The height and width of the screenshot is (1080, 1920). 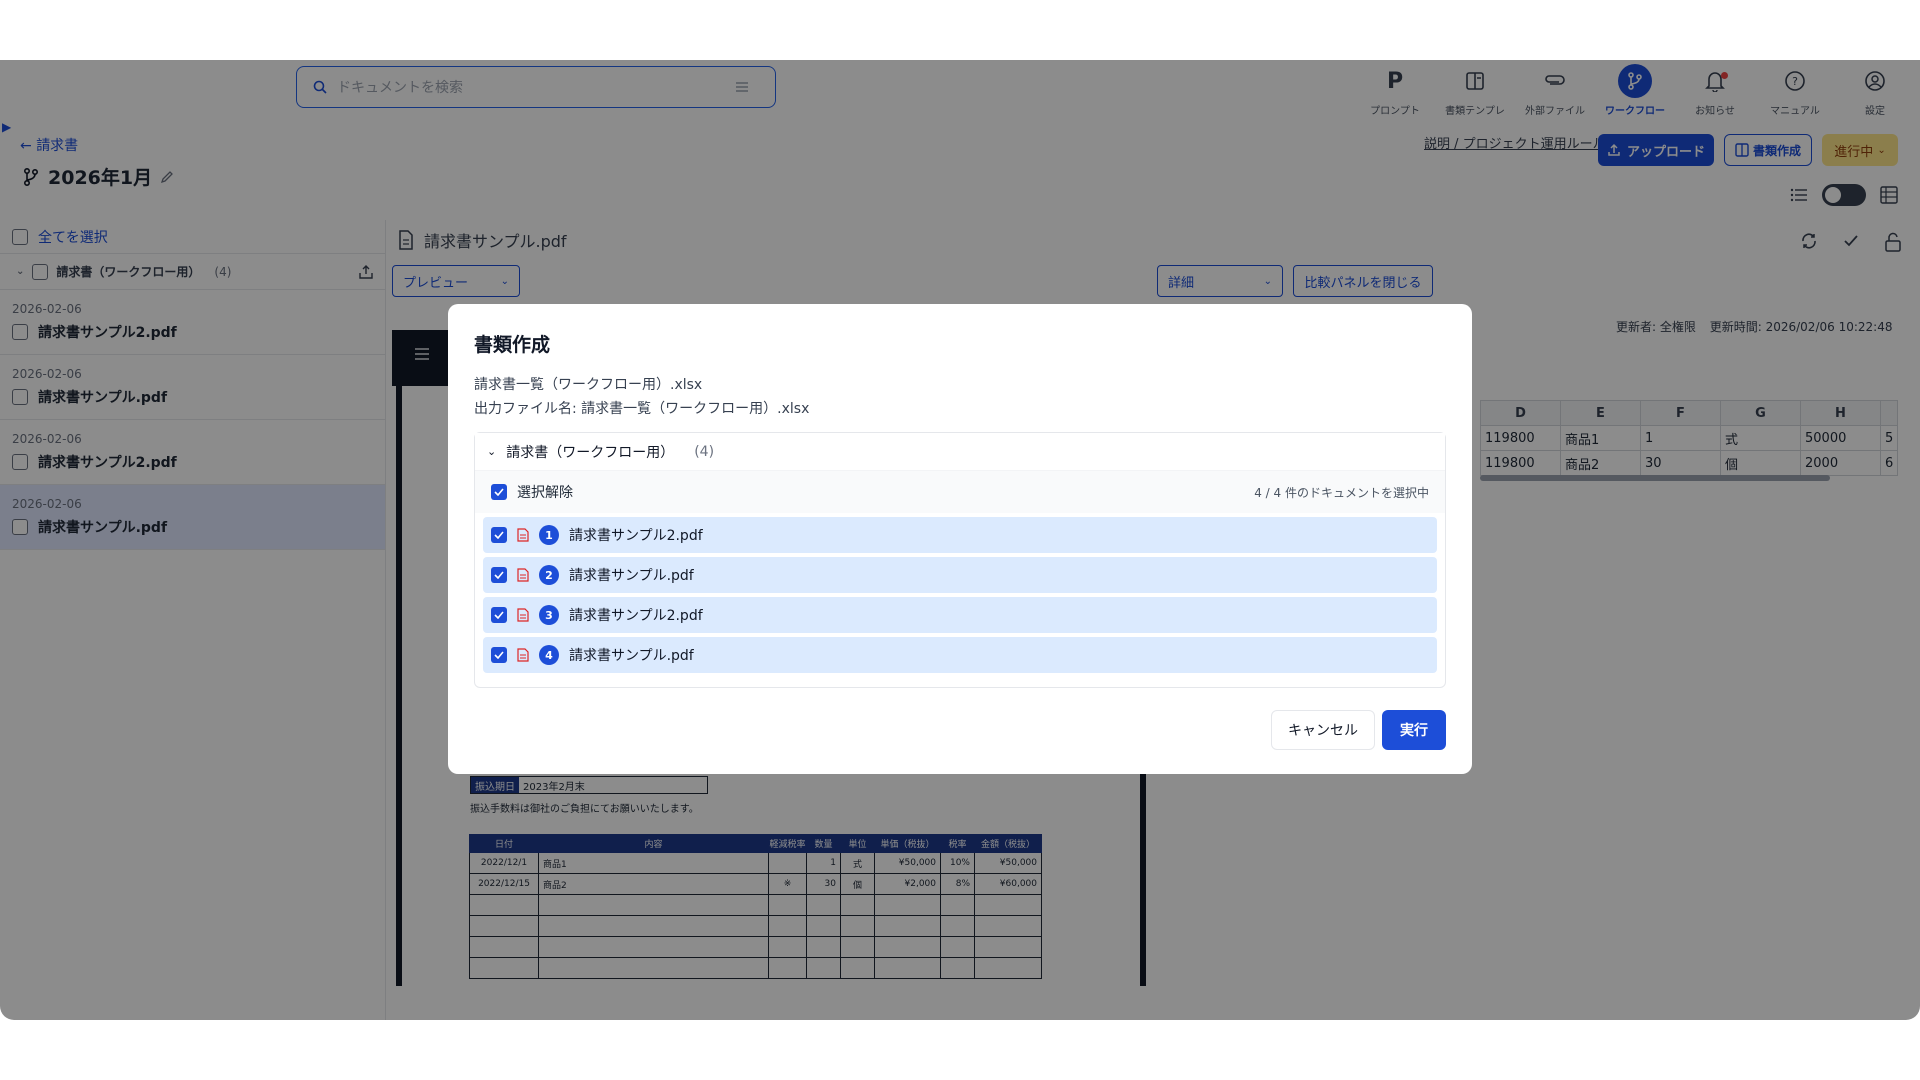 I want to click on dialog-group-name: 請求書（ワークフロー用）, so click(x=590, y=452).